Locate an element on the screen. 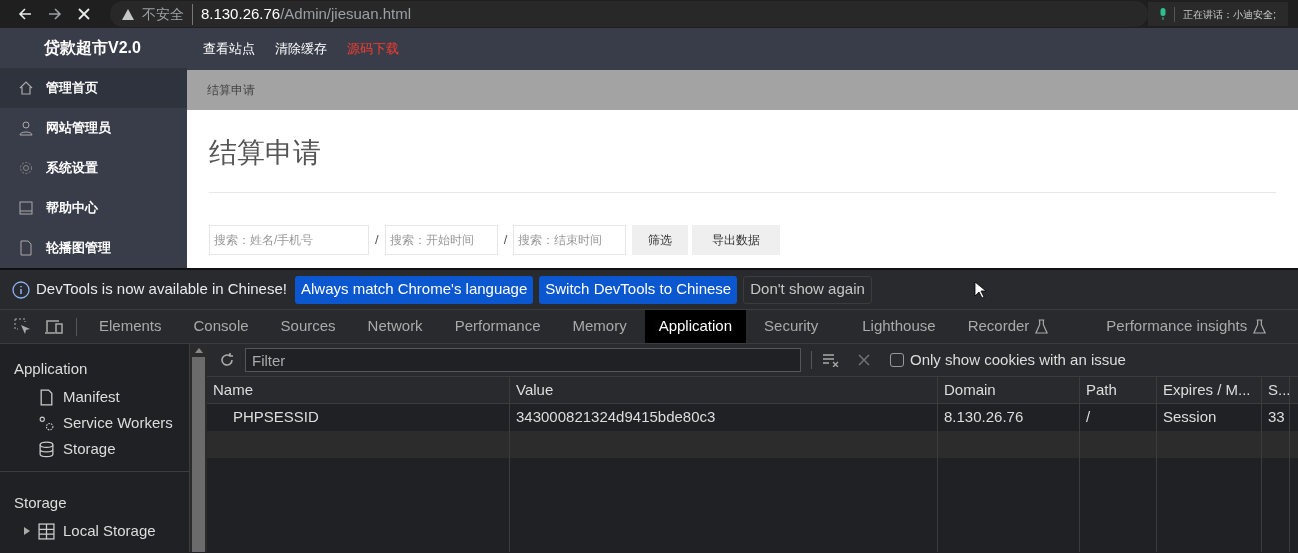  address-bar: 不安全 8.130.26.76/Admin/jiesuan.html is located at coordinates (629, 14).